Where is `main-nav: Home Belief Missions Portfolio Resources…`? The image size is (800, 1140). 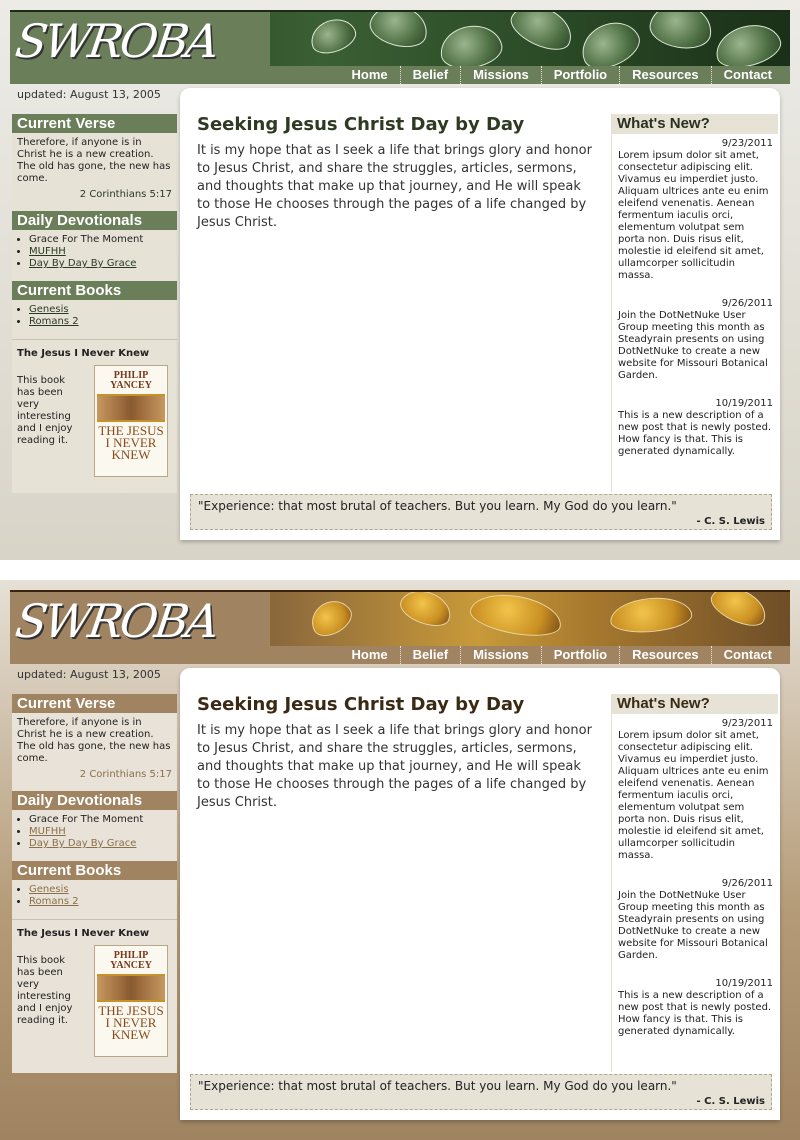 main-nav: Home Belief Missions Portfolio Resources… is located at coordinates (562, 655).